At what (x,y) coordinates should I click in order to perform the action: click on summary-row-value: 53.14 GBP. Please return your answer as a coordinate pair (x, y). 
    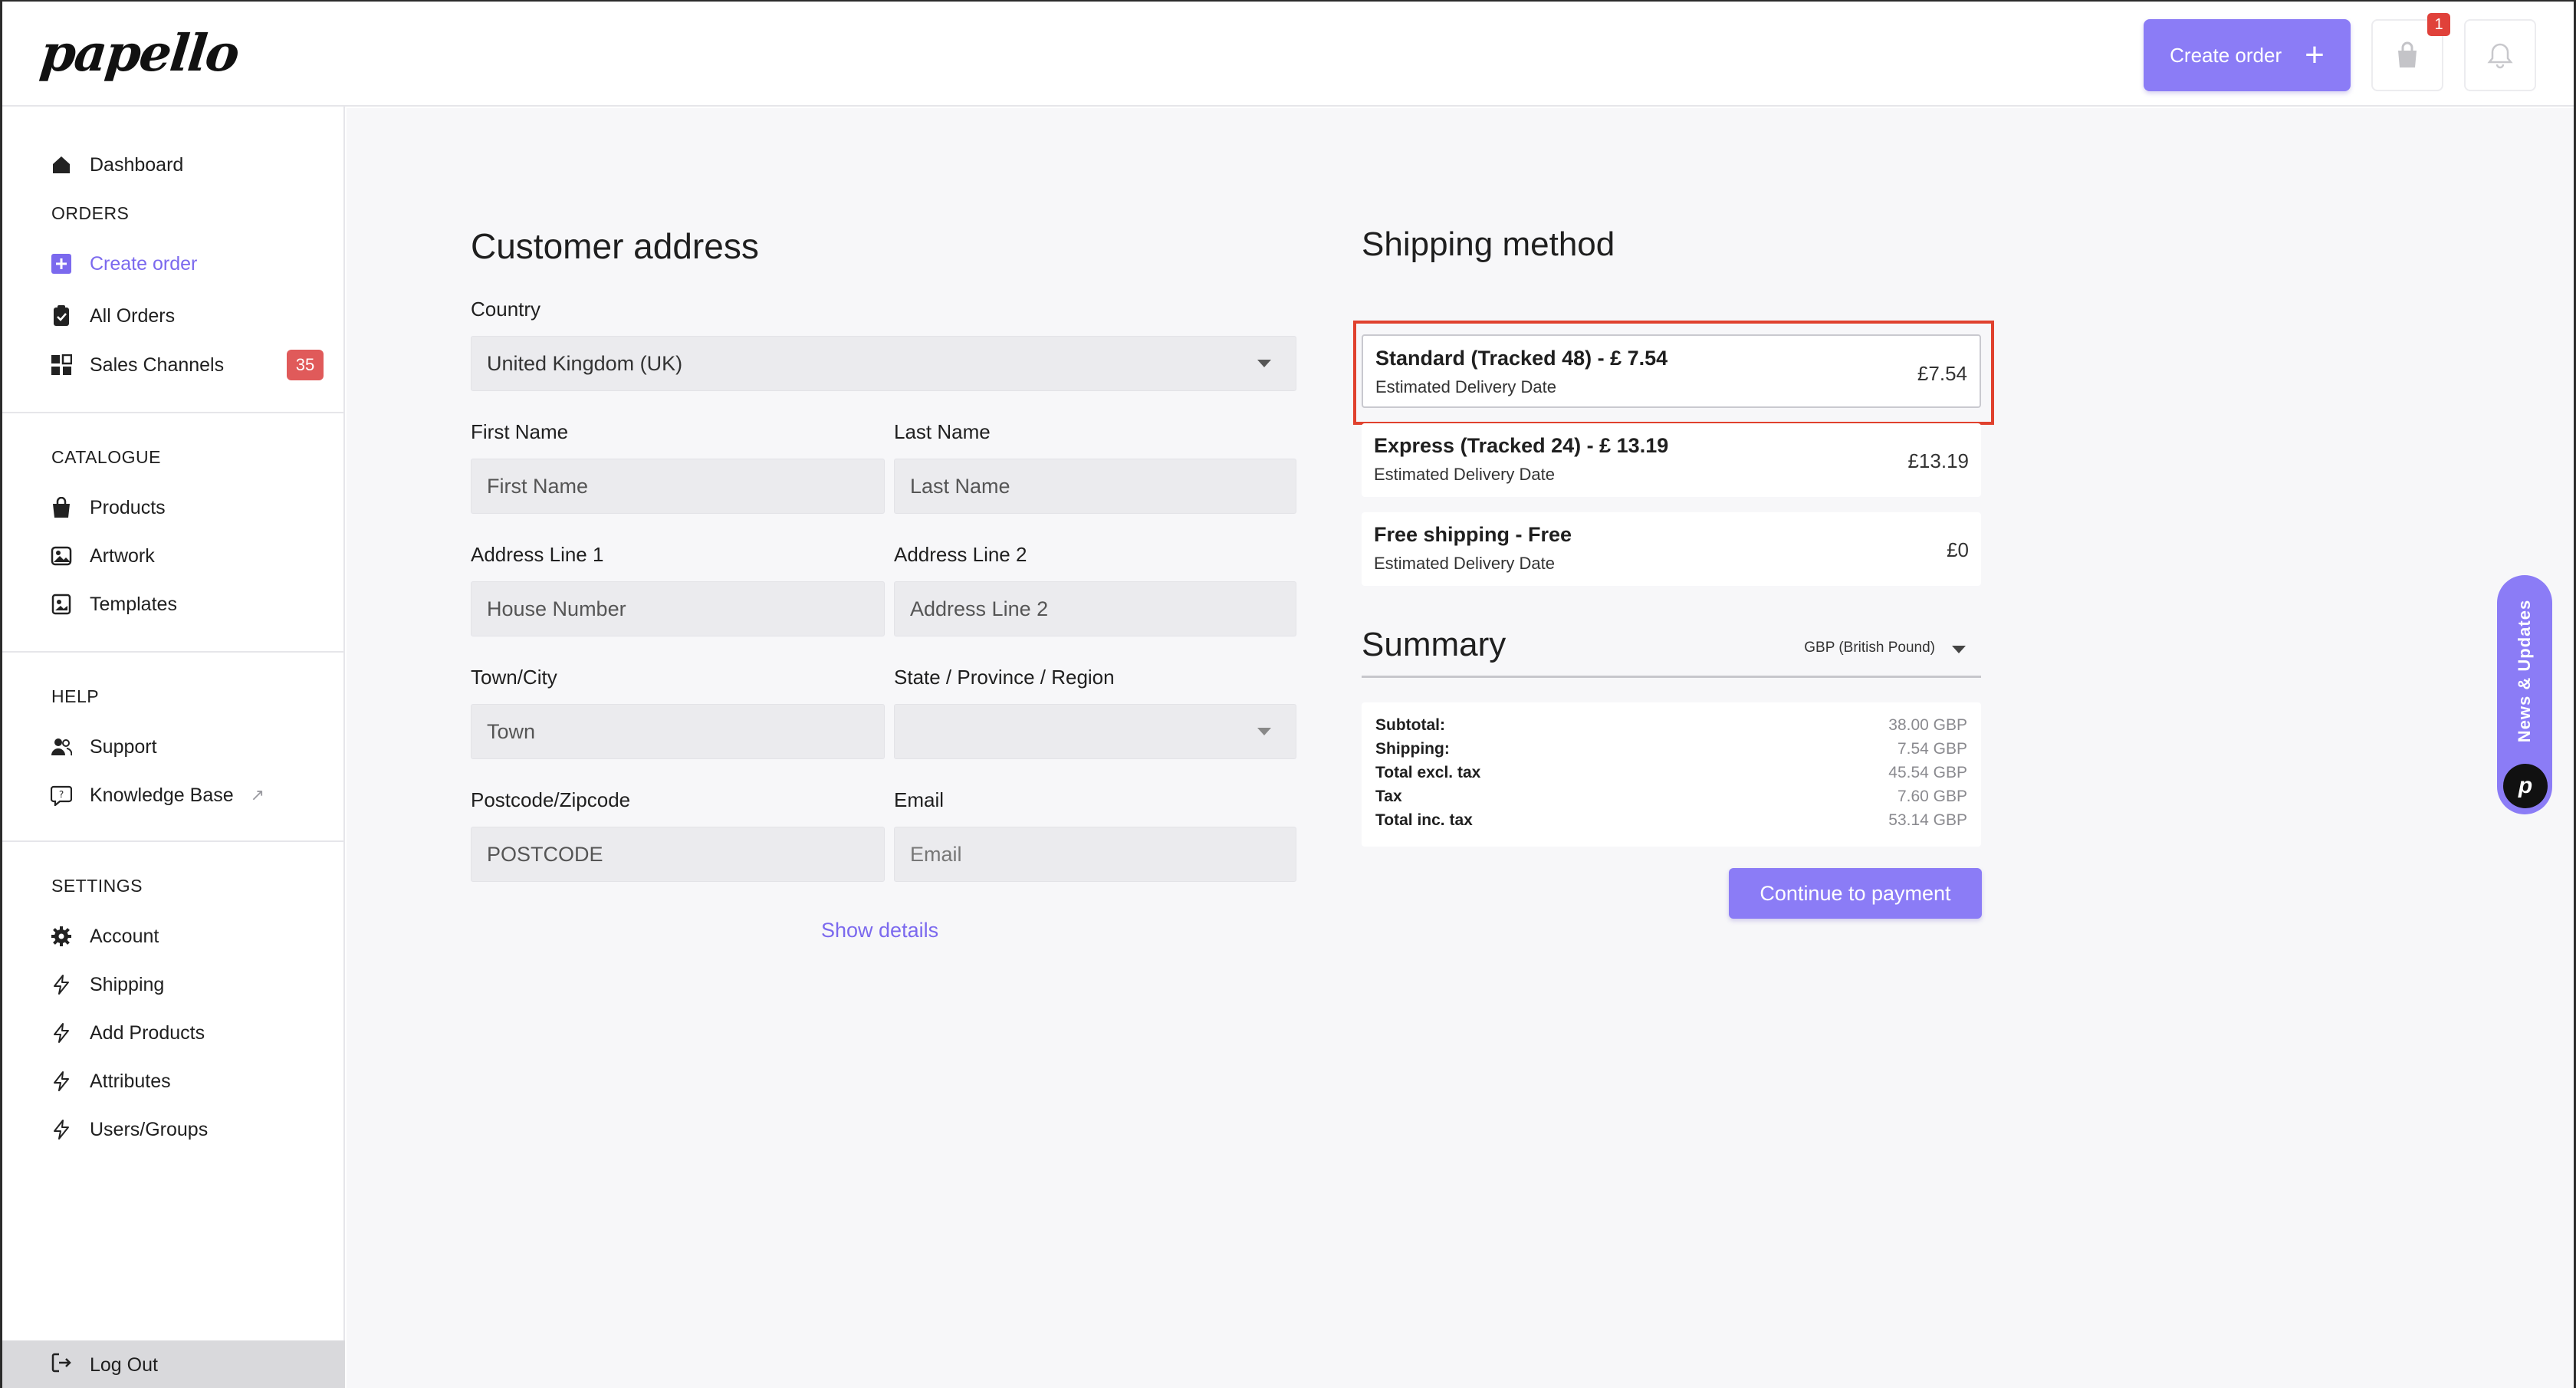
    Looking at the image, I should click on (1927, 820).